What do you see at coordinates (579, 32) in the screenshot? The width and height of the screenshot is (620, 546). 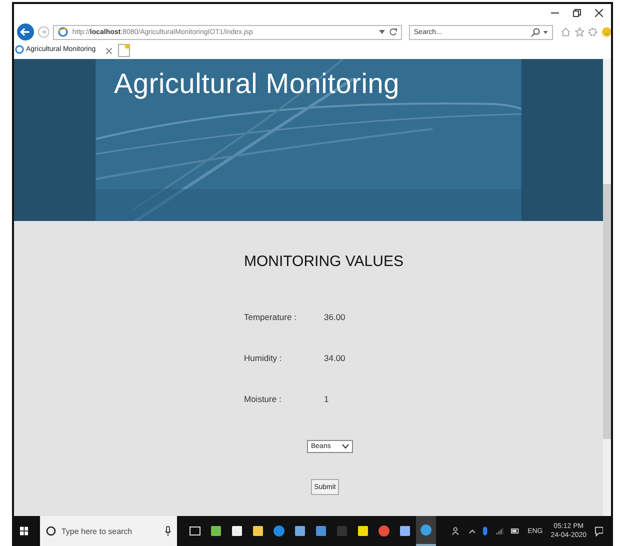 I see `star-icon` at bounding box center [579, 32].